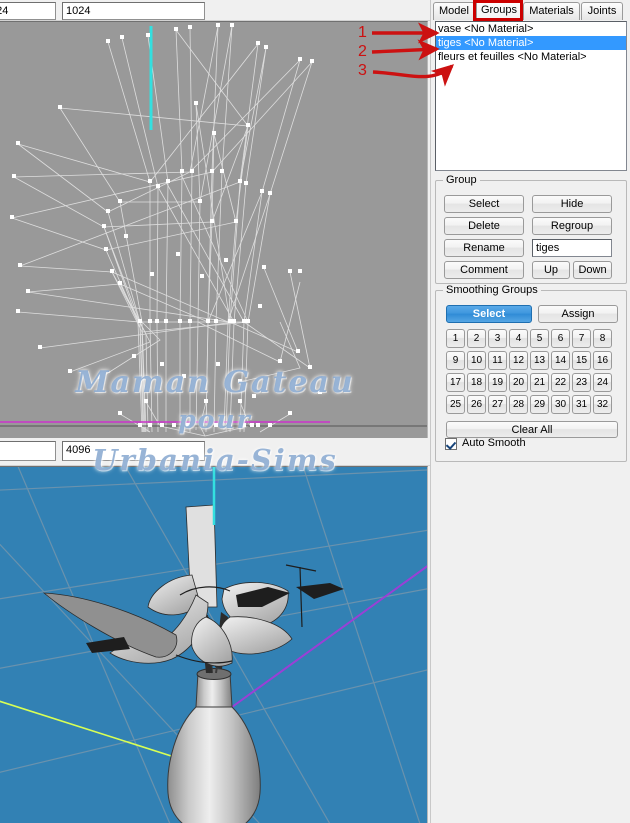  Describe the element at coordinates (581, 360) in the screenshot. I see `smoothing-group-15: 15` at that location.